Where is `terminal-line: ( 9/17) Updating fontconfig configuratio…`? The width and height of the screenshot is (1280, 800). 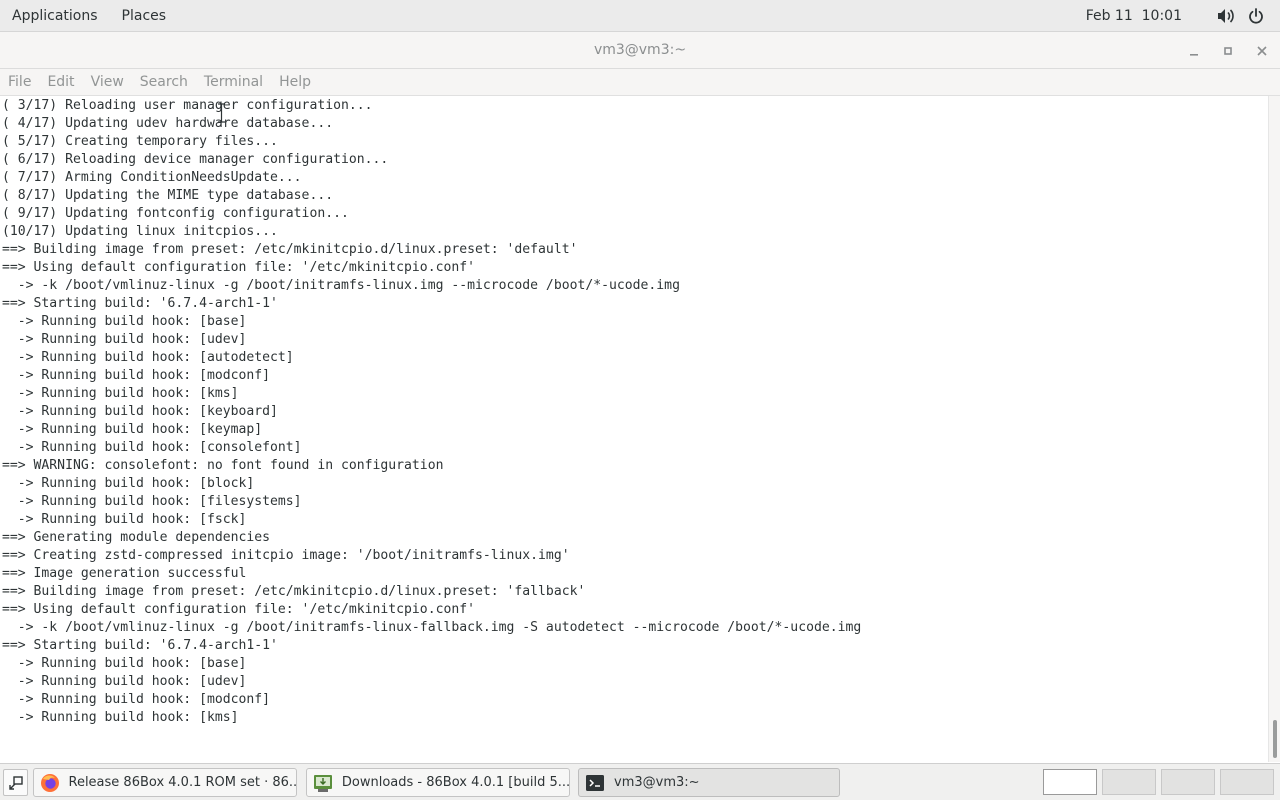
terminal-line: ( 9/17) Updating fontconfig configuratio… is located at coordinates (175, 213).